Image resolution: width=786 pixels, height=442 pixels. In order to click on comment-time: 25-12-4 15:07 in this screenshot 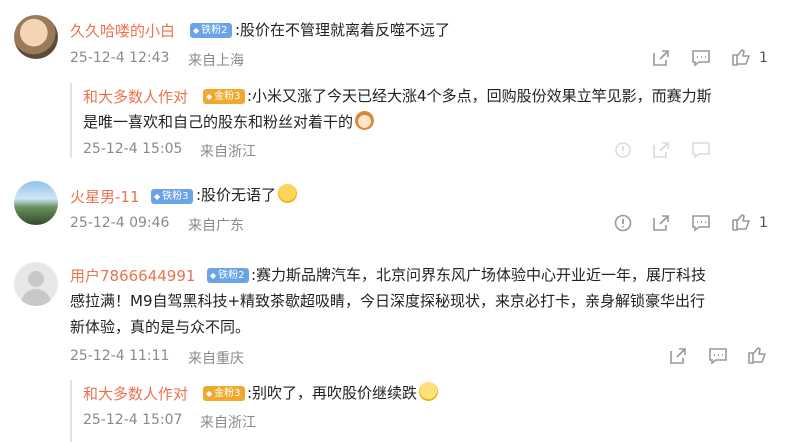, I will do `click(133, 420)`.